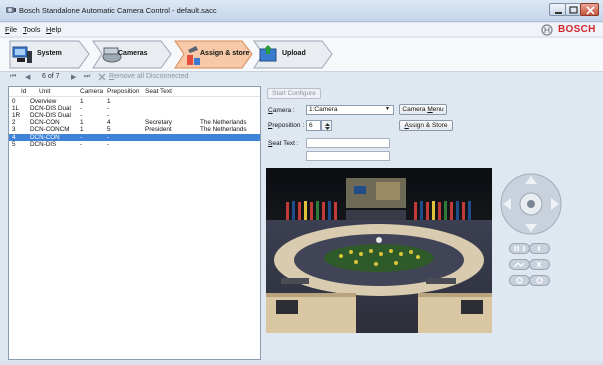  Describe the element at coordinates (51, 76) in the screenshot. I see `position-text: 6 of 7` at that location.